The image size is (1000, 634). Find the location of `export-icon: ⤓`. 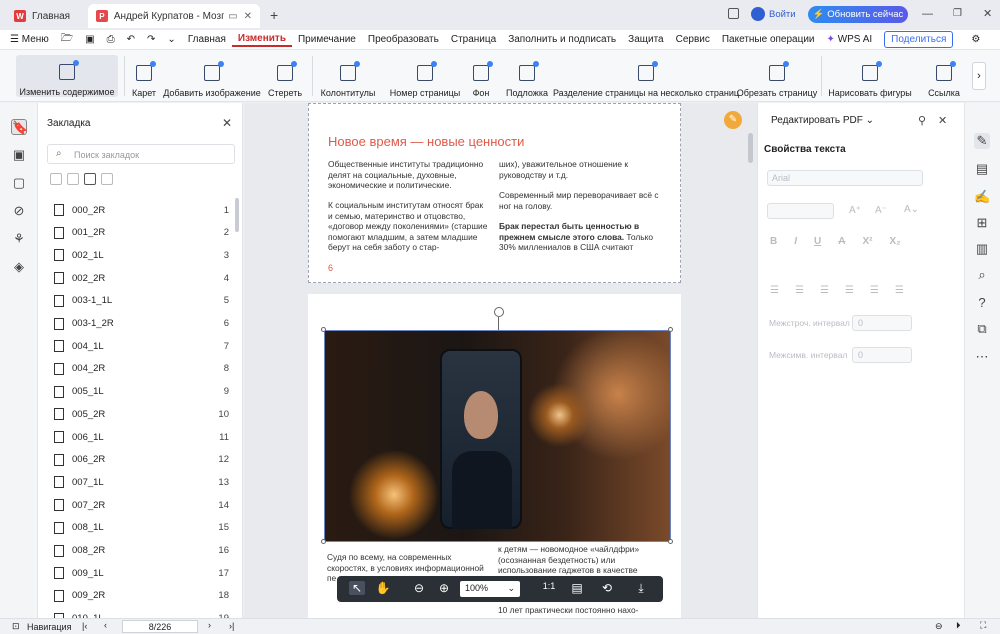

export-icon: ⤓ is located at coordinates (641, 588).